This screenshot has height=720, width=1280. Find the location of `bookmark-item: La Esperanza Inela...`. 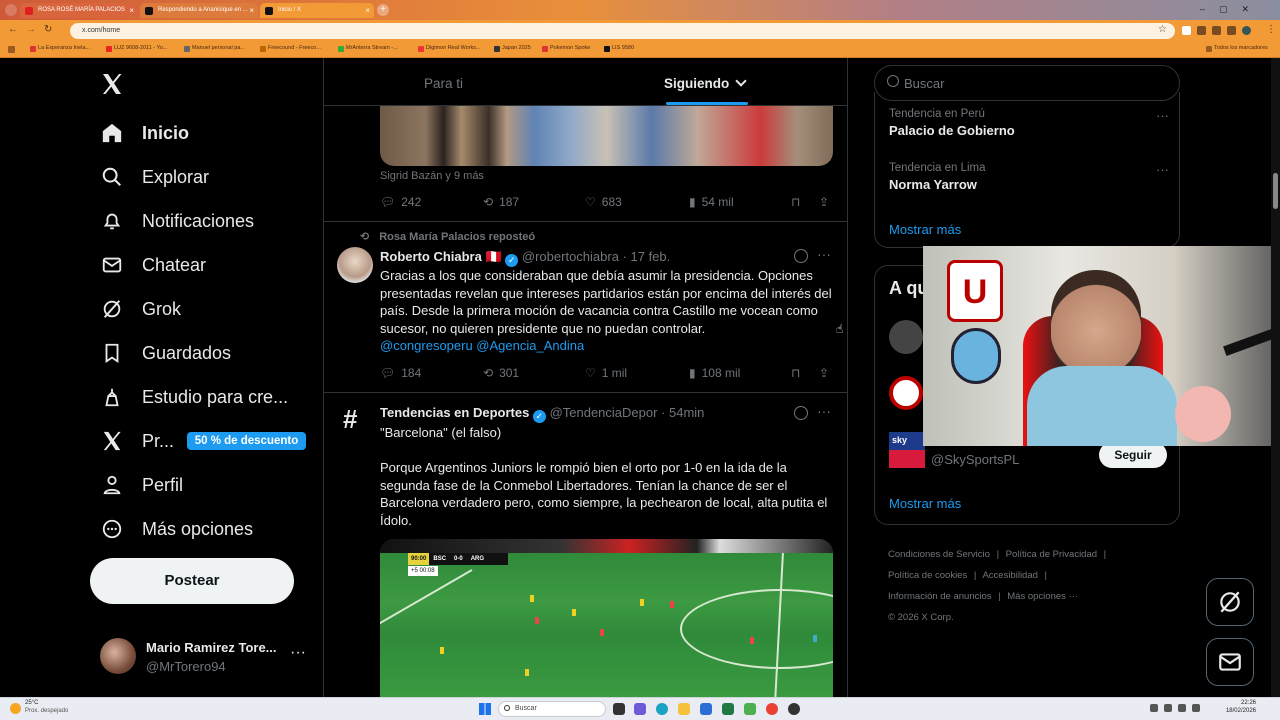

bookmark-item: La Esperanza Inela... is located at coordinates (60, 48).